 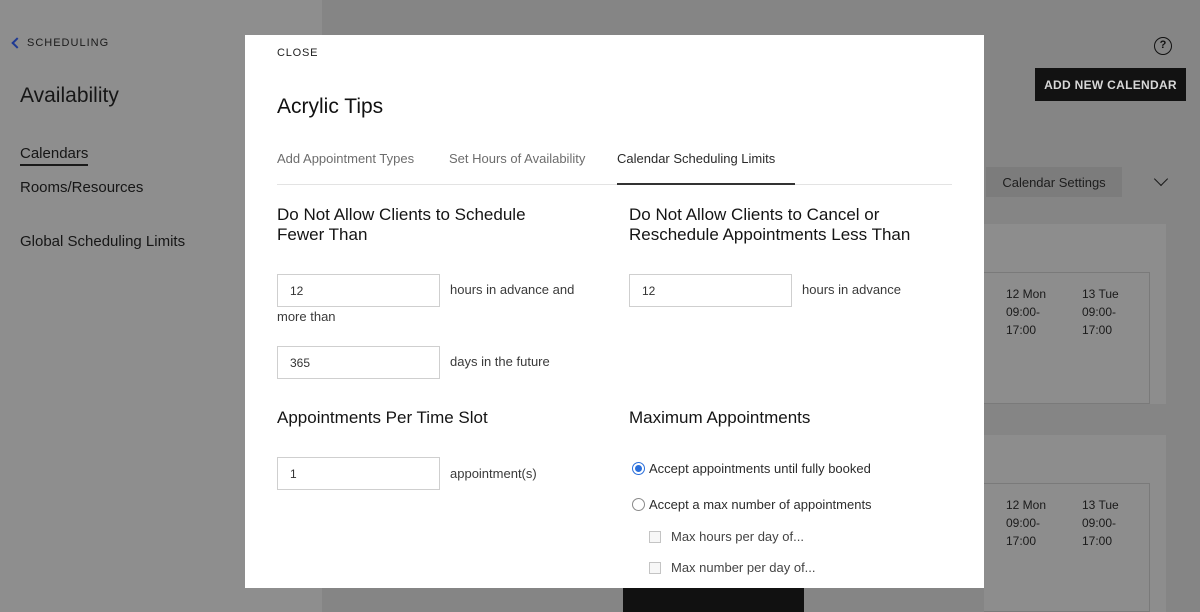 I want to click on radio-unchecked-icon, so click(x=638, y=504).